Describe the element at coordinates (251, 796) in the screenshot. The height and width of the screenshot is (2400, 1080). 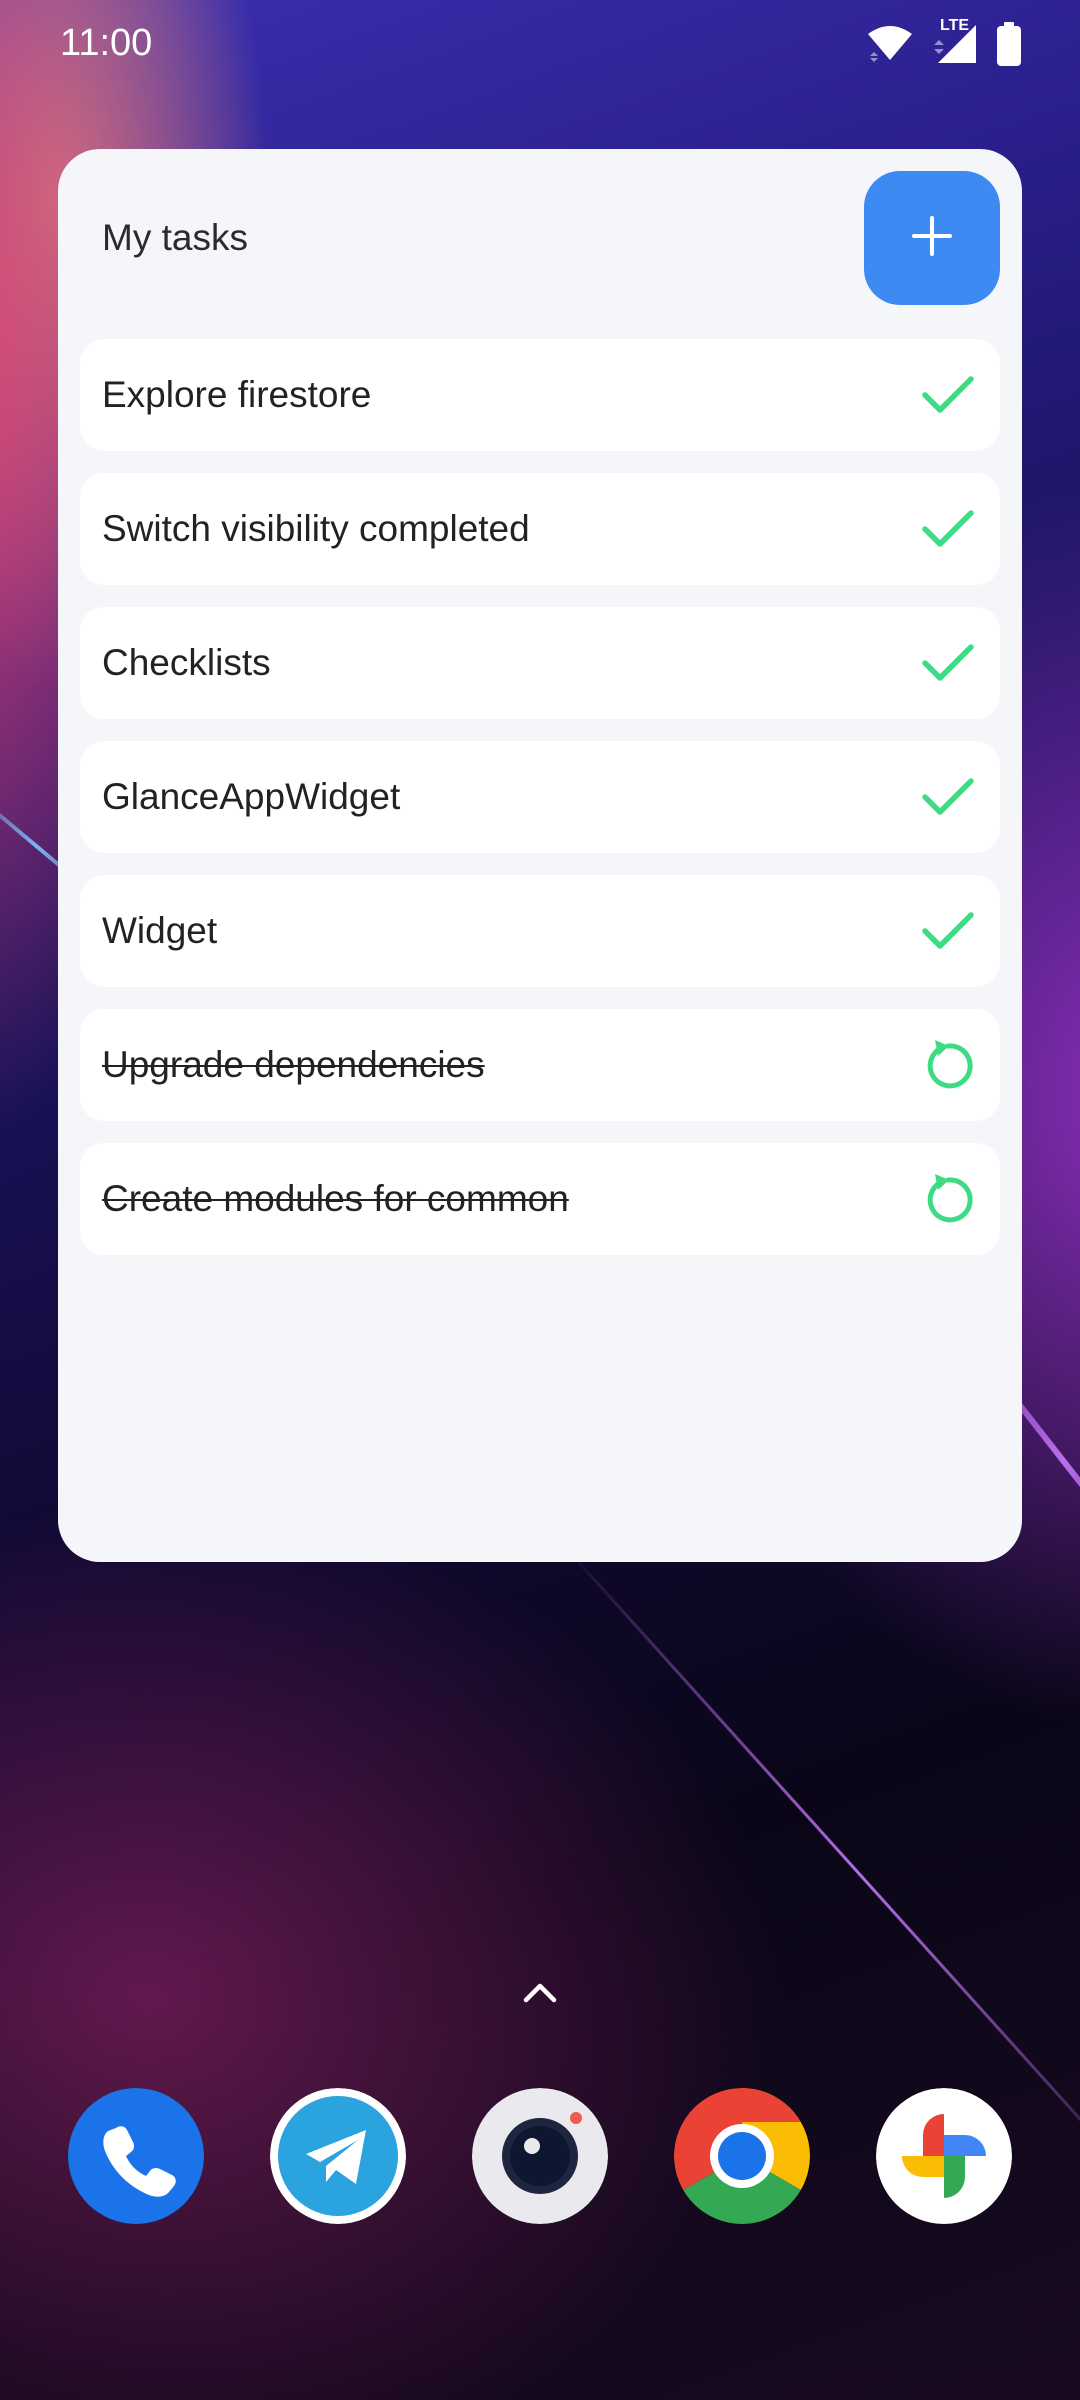
I see `task-label: GlanceAppWidget` at that location.